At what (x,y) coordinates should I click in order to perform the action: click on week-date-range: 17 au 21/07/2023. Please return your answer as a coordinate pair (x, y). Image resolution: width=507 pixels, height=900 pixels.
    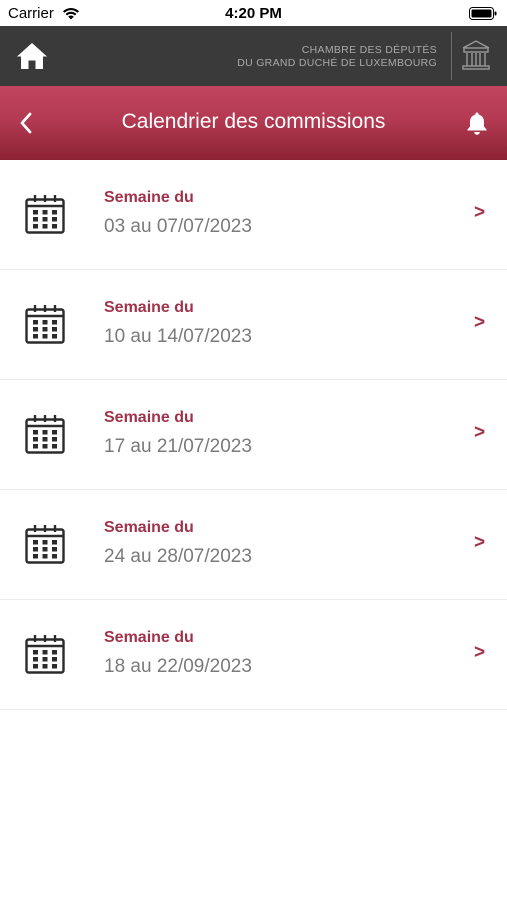
    Looking at the image, I should click on (178, 446).